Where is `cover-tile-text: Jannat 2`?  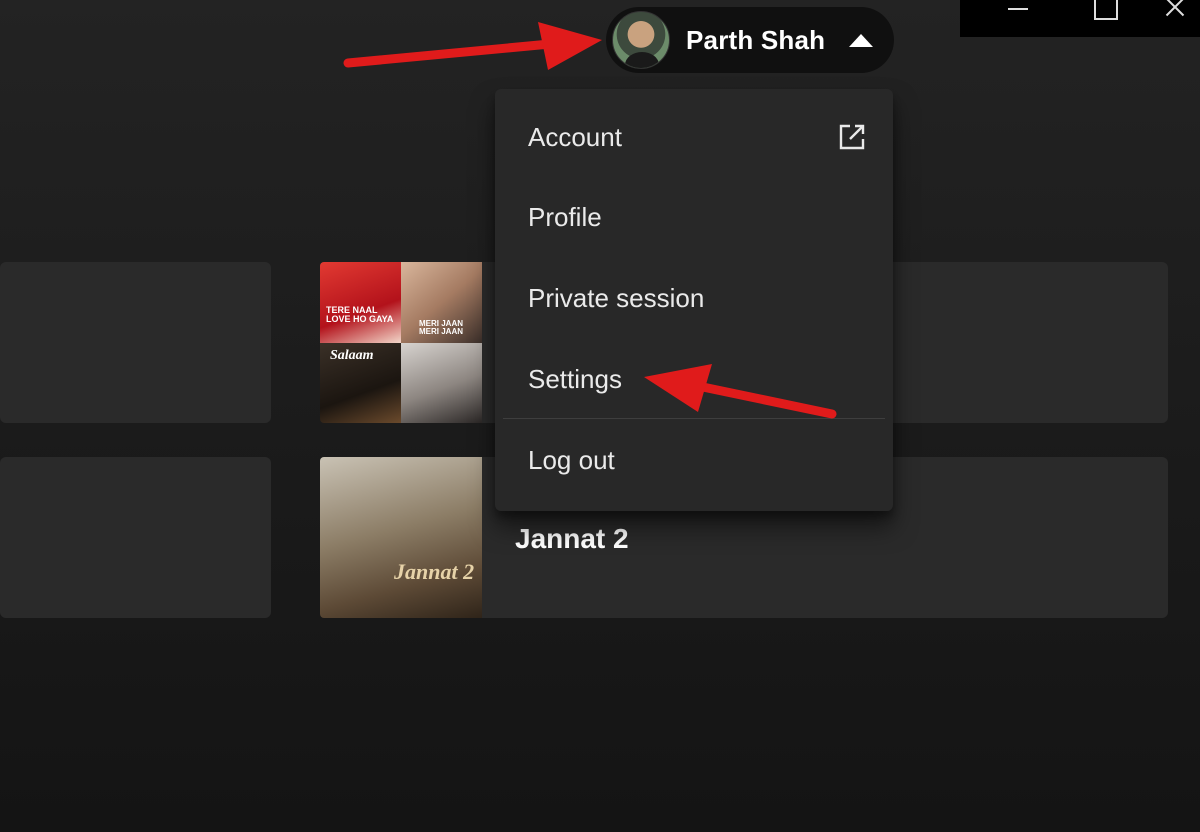 cover-tile-text: Jannat 2 is located at coordinates (434, 571).